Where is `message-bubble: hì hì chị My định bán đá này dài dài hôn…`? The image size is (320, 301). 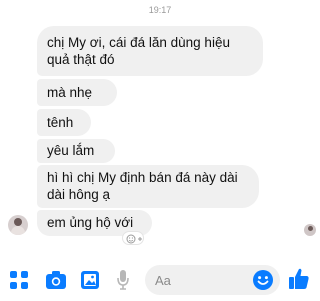 message-bubble: hì hì chị My định bán đá này dài dài hôn… is located at coordinates (148, 186).